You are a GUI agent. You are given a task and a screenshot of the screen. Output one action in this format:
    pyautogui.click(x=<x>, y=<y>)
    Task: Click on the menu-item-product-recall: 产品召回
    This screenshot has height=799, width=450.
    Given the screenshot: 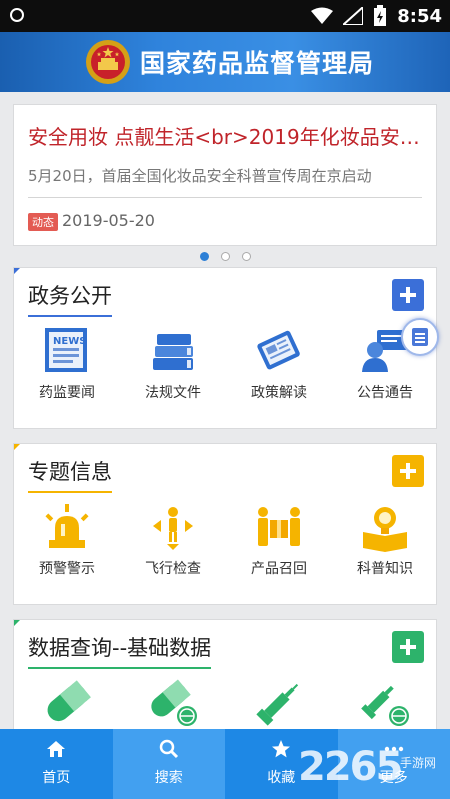 What is the action you would take?
    pyautogui.click(x=279, y=540)
    